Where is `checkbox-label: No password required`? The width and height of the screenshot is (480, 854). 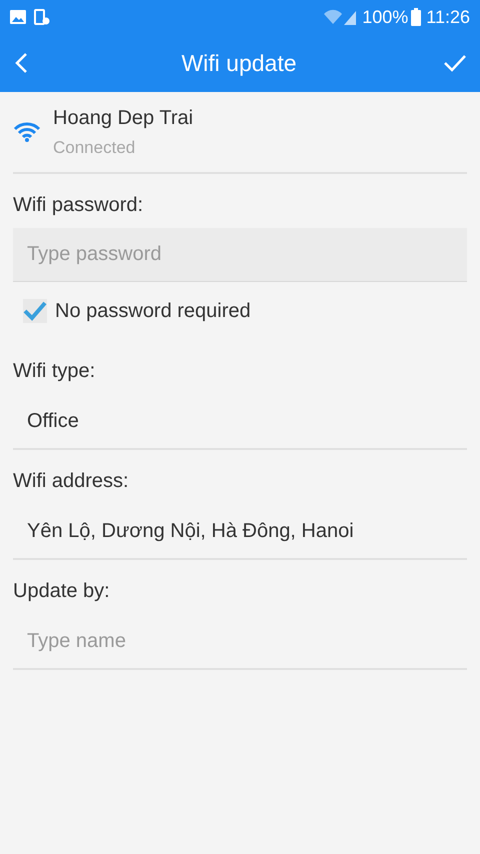 checkbox-label: No password required is located at coordinates (153, 311).